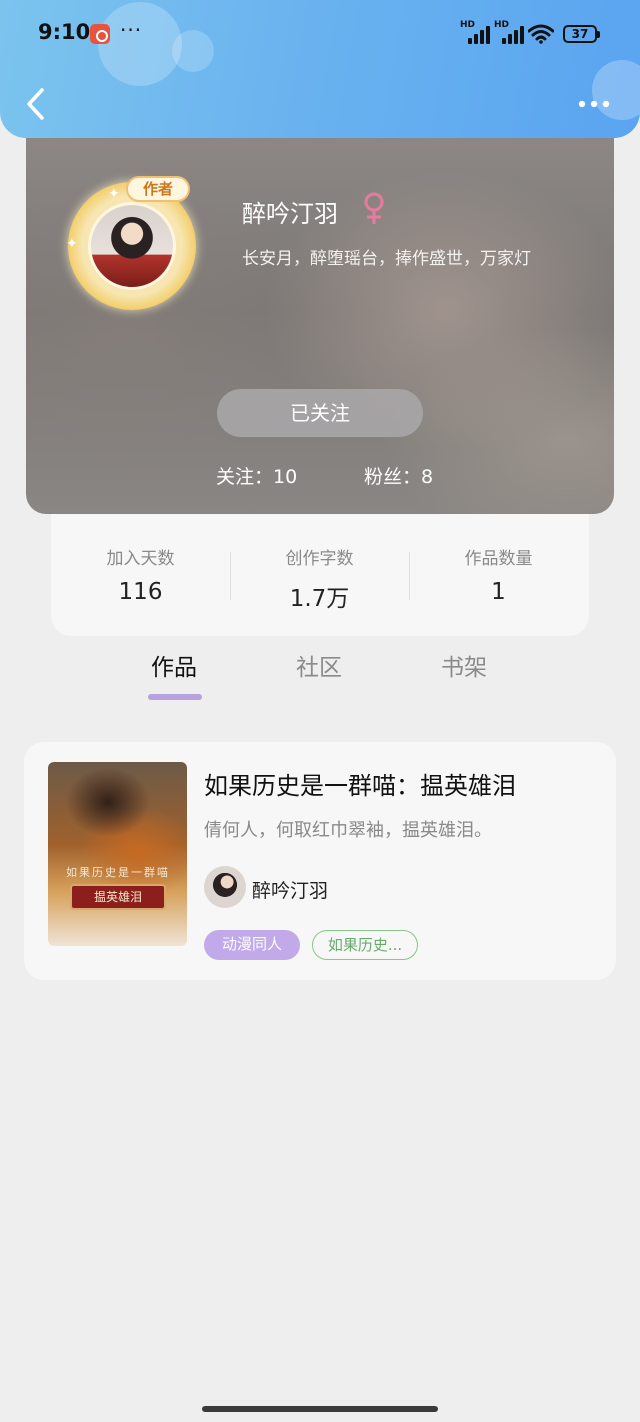 This screenshot has width=640, height=1422. Describe the element at coordinates (319, 559) in the screenshot. I see `stat-label: 创作字数` at that location.